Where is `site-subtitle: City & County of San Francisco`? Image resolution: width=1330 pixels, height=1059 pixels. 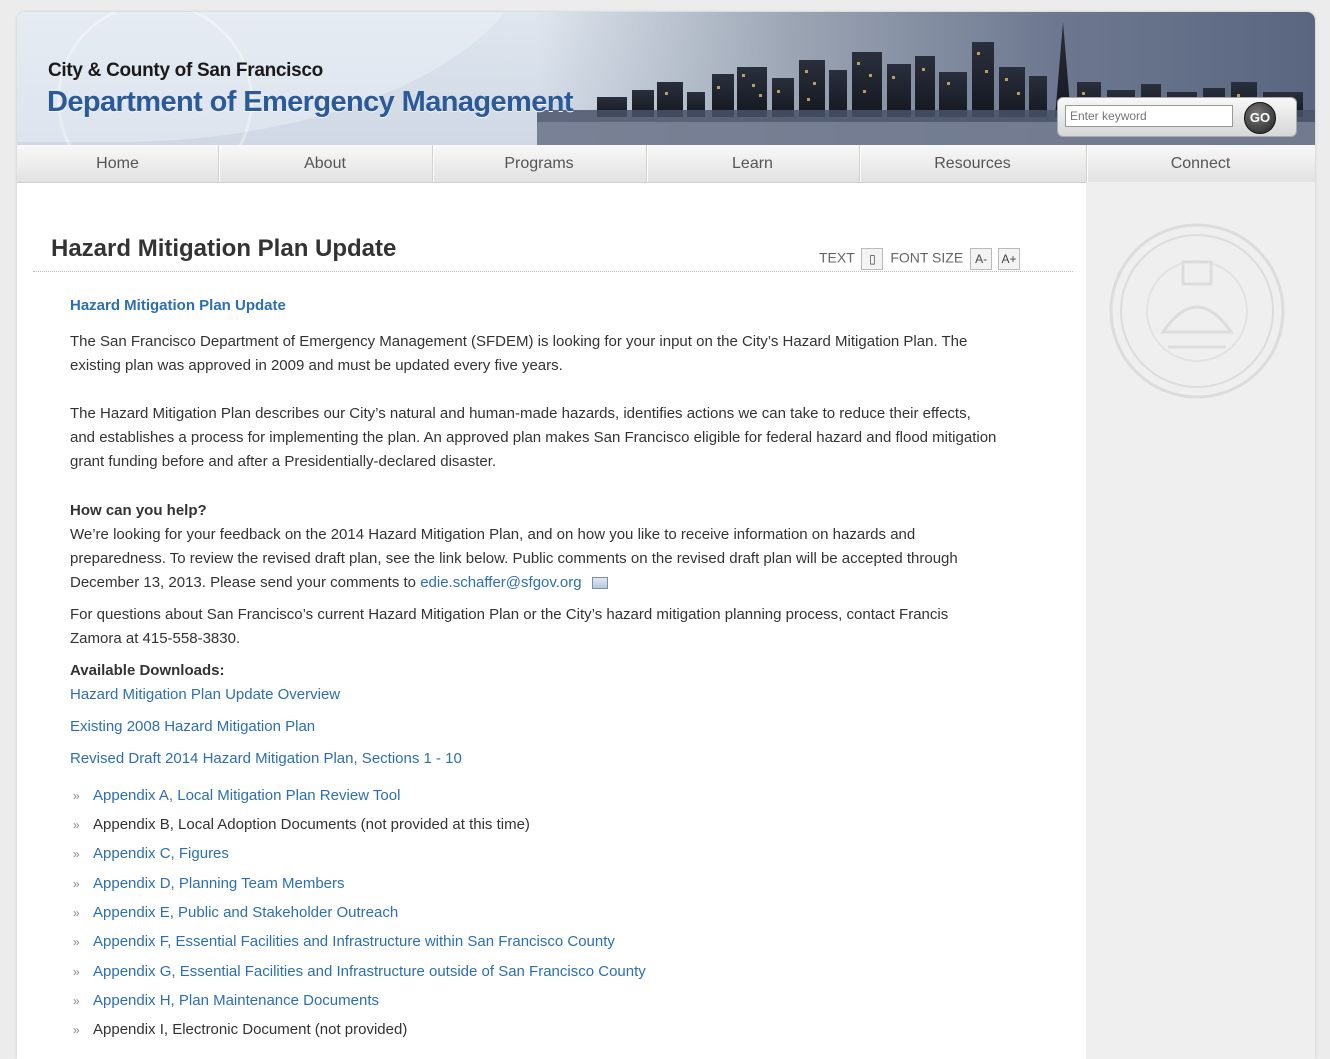 site-subtitle: City & County of San Francisco is located at coordinates (185, 70).